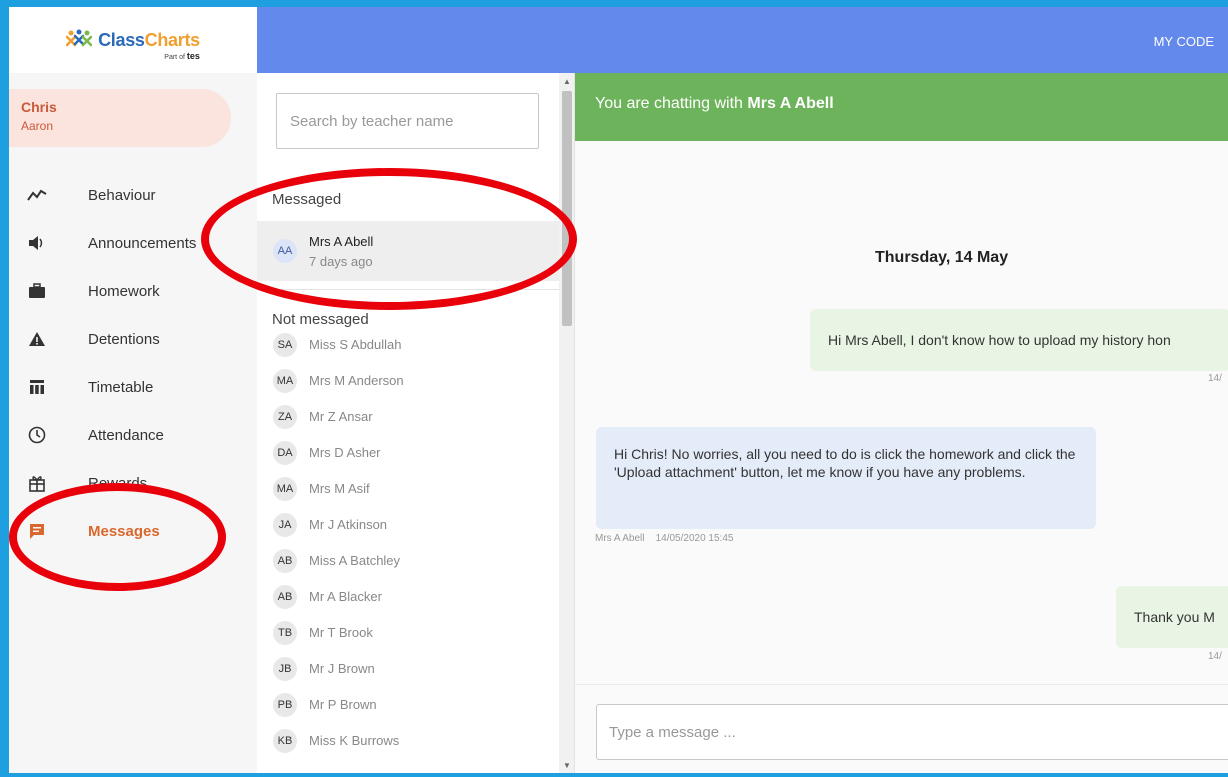 Image resolution: width=1228 pixels, height=777 pixels. What do you see at coordinates (901, 107) in the screenshot?
I see `chat-header: You are chatting with Mrs A Abell` at bounding box center [901, 107].